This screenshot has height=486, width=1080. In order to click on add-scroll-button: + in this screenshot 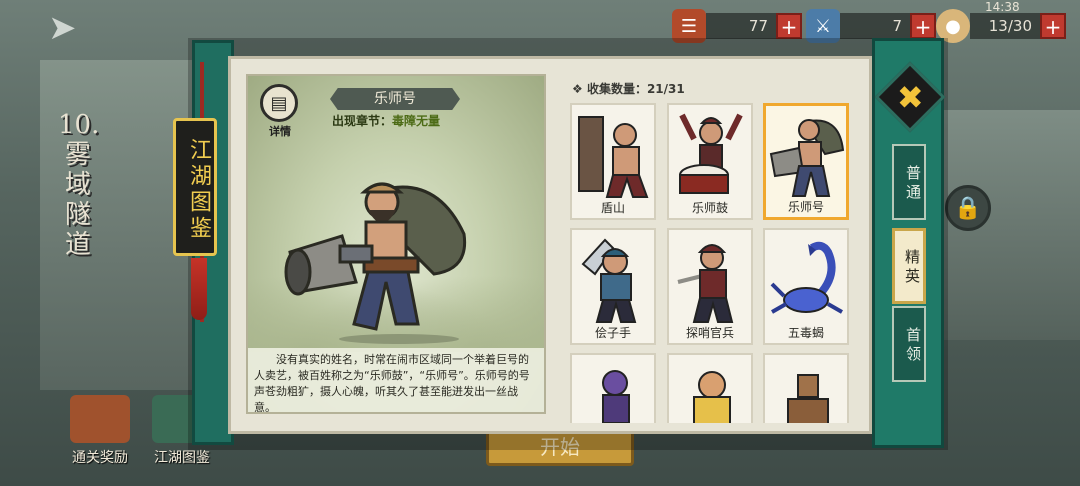, I will do `click(789, 26)`.